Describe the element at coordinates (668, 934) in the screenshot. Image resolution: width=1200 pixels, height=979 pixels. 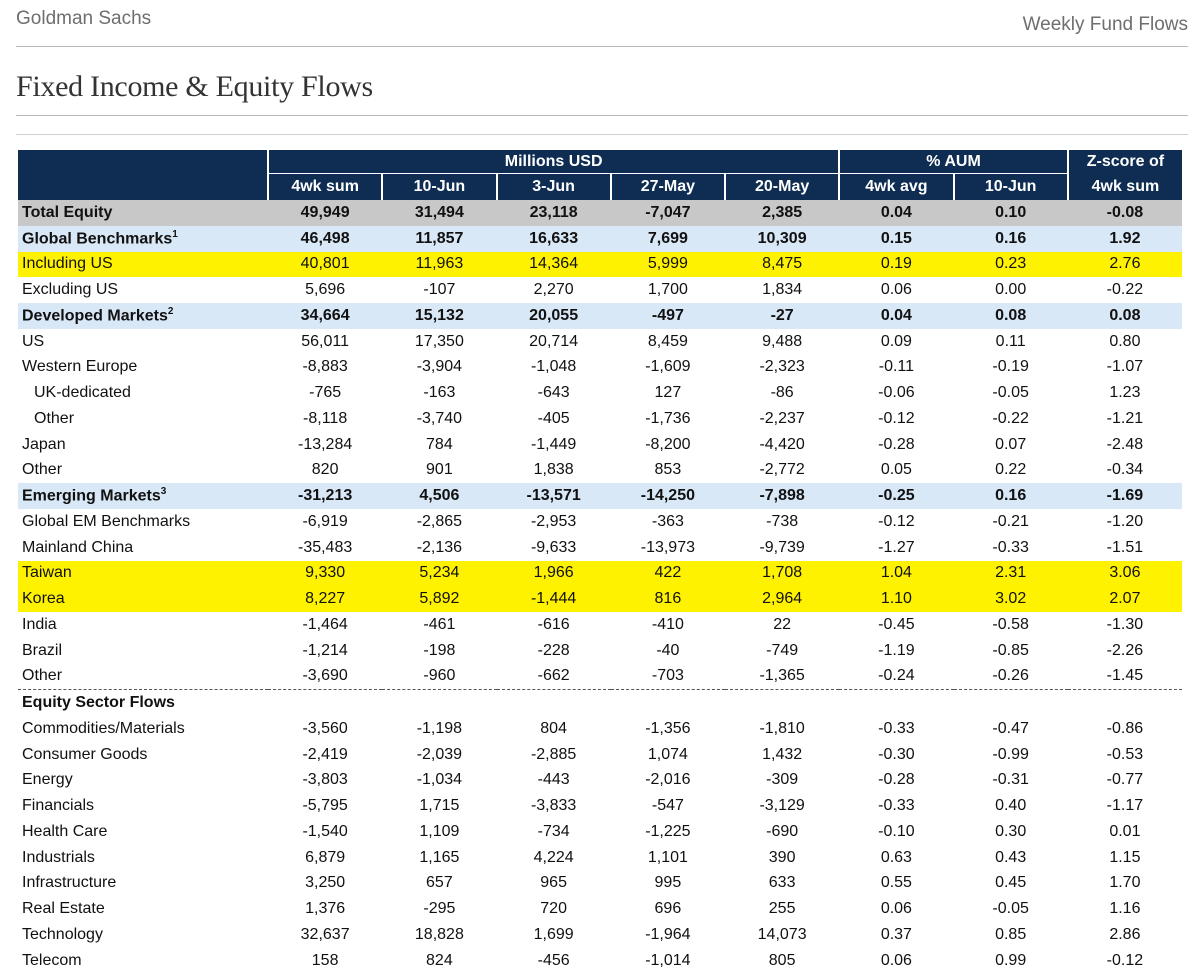
I see `table-cell: -1,964` at that location.